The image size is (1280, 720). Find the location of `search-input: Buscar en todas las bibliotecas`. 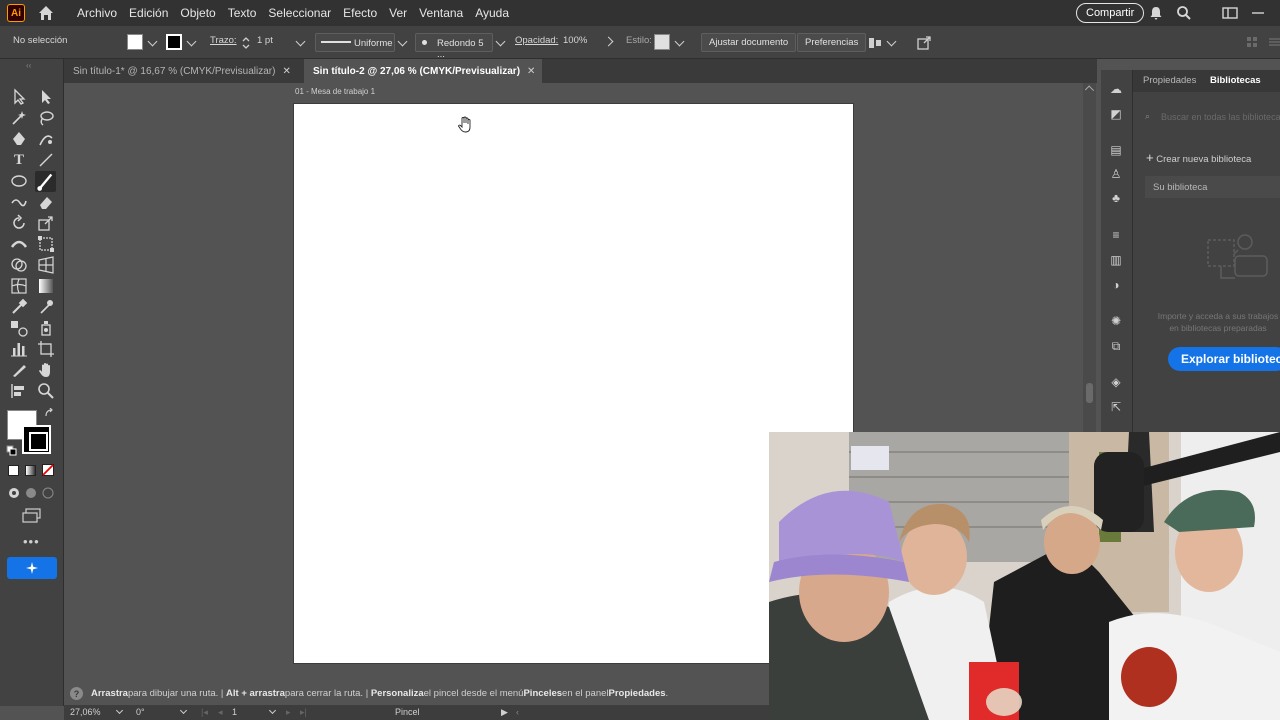

search-input: Buscar en todas las bibliotecas is located at coordinates (1220, 117).